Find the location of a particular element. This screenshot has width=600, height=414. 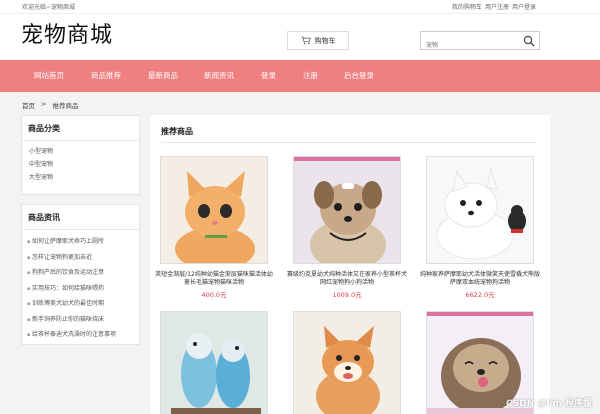

product-name: 纯种家养萨摩耶幼犬活体微笑天使雪橇犬熊版萨摩双血统宠物狗活物 is located at coordinates (480, 279).